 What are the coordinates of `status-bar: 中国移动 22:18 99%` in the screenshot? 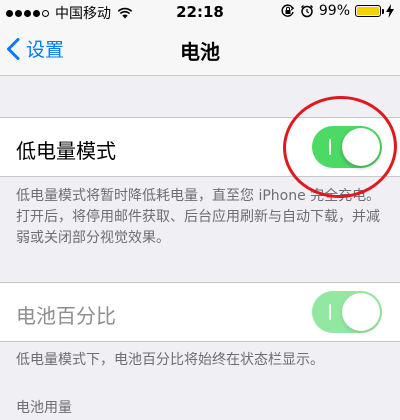 It's located at (200, 12).